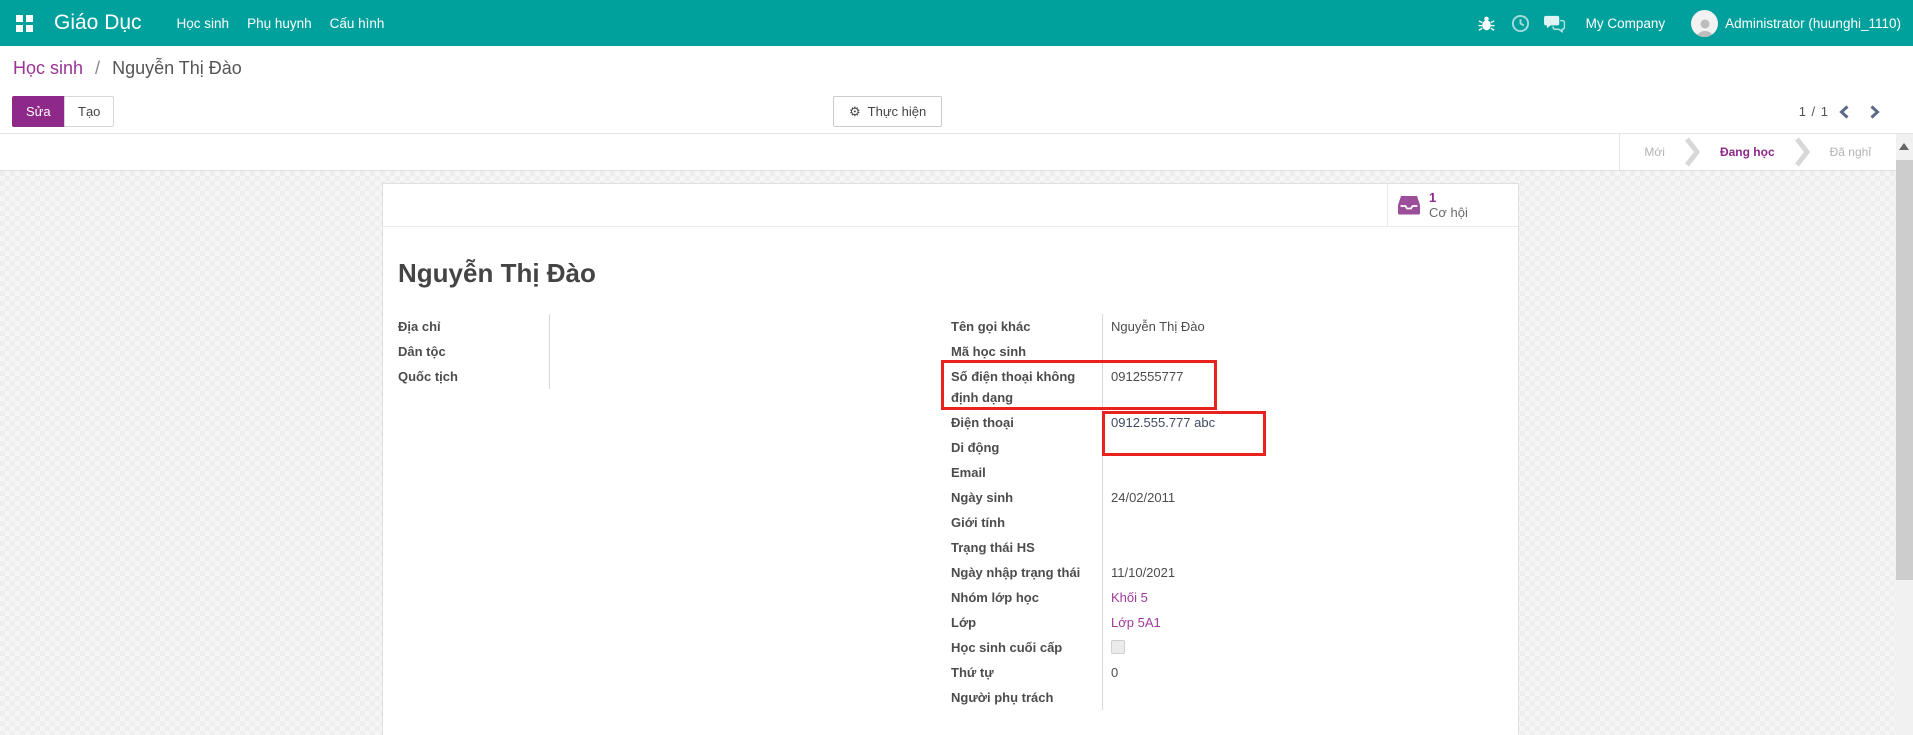  What do you see at coordinates (89, 111) in the screenshot?
I see `create-button: Tạo` at bounding box center [89, 111].